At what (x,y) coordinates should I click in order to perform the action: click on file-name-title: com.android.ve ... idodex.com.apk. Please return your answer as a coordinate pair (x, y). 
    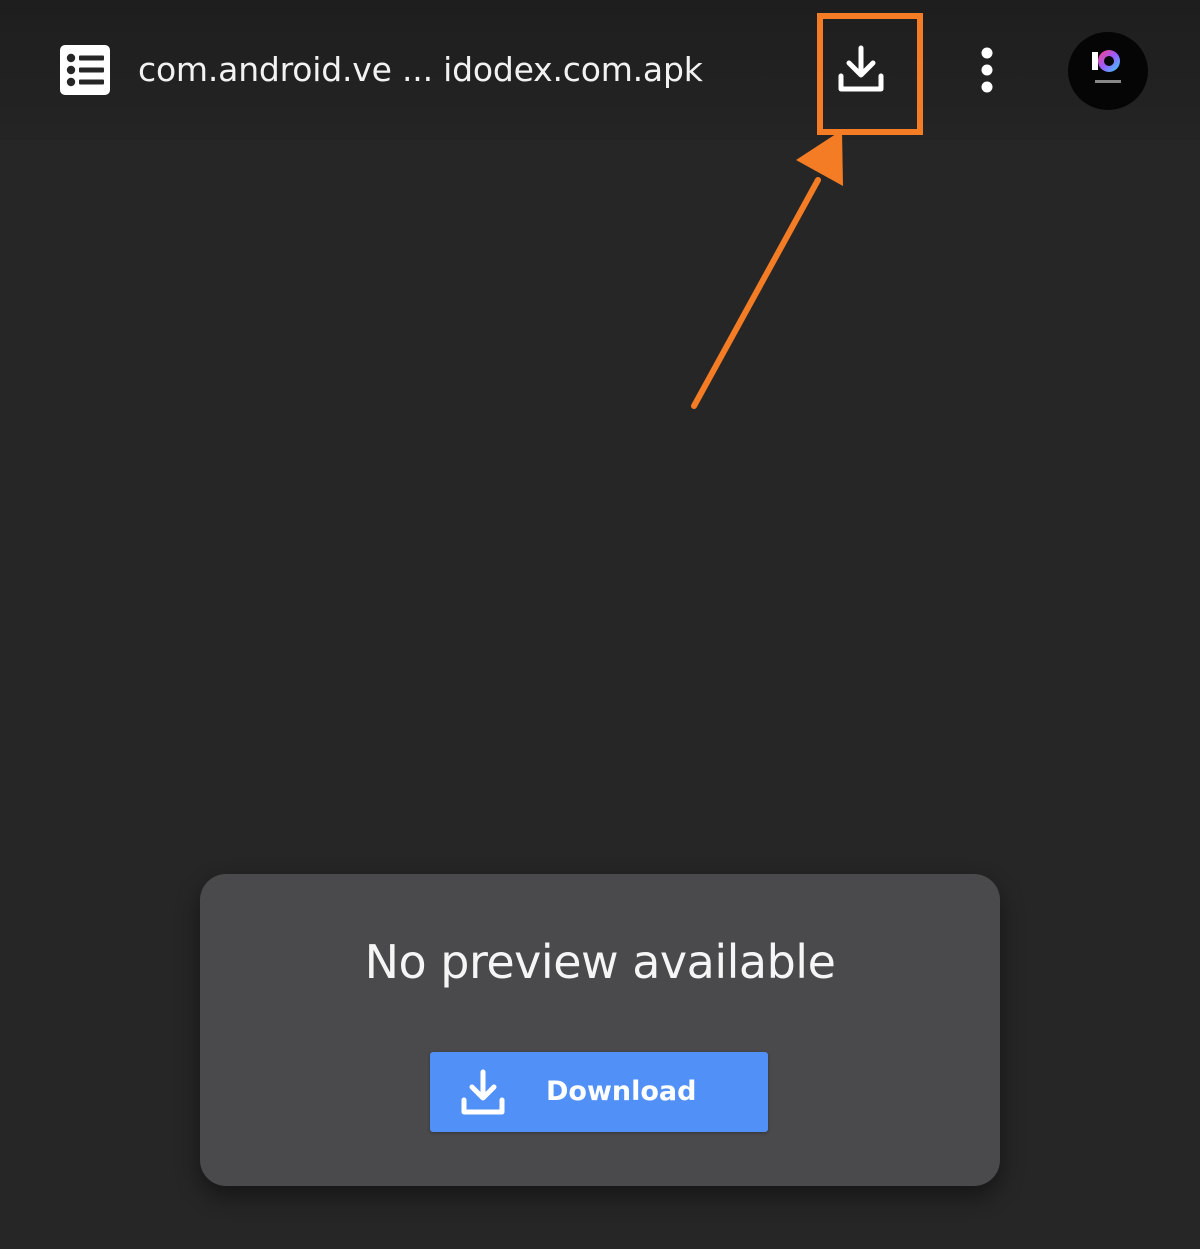
    Looking at the image, I should click on (420, 69).